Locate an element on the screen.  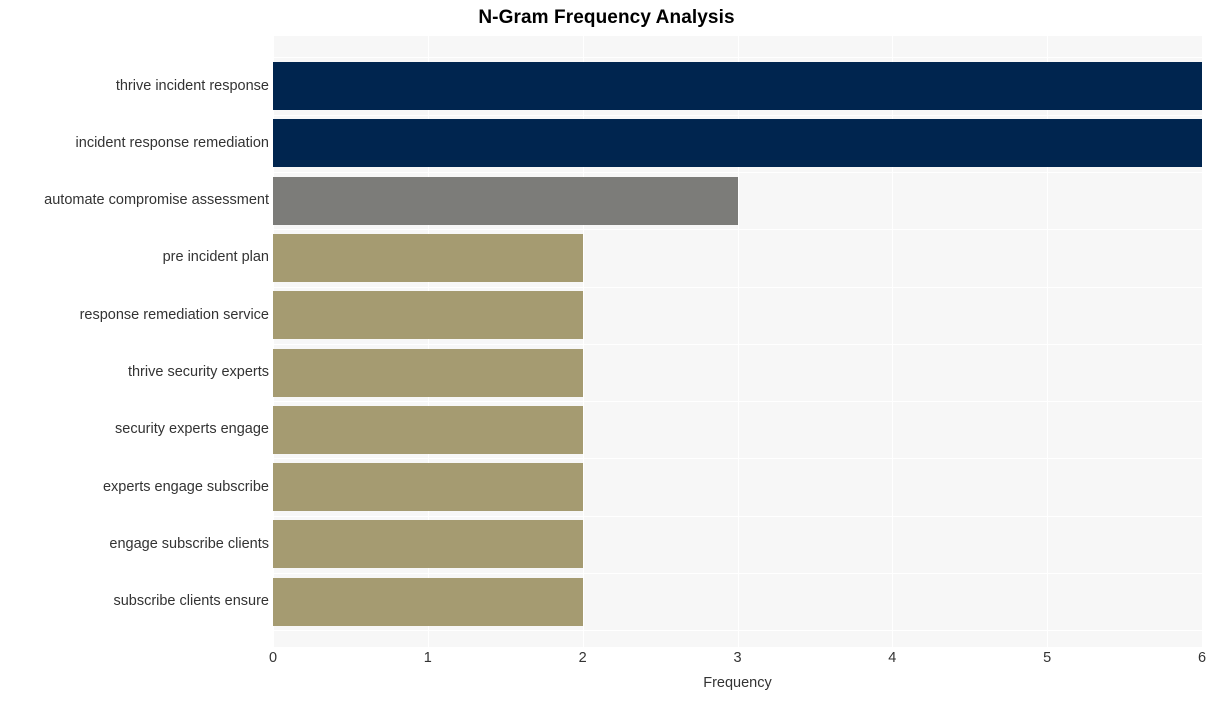
category-label: experts engage subscribe is located at coordinates (185, 486).